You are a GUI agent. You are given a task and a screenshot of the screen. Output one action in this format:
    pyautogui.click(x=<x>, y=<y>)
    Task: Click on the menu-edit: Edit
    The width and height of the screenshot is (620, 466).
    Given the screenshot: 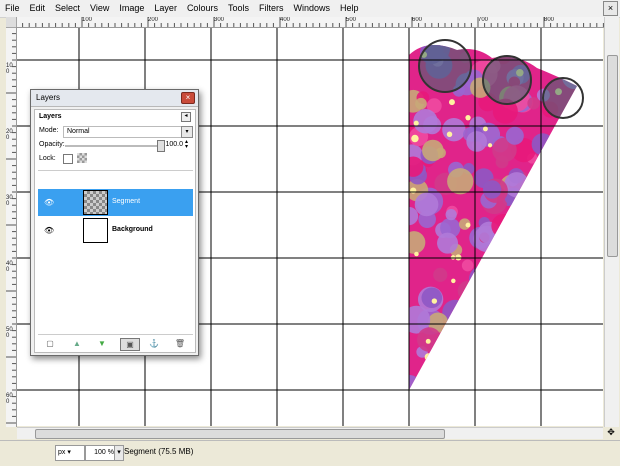 What is the action you would take?
    pyautogui.click(x=38, y=8)
    